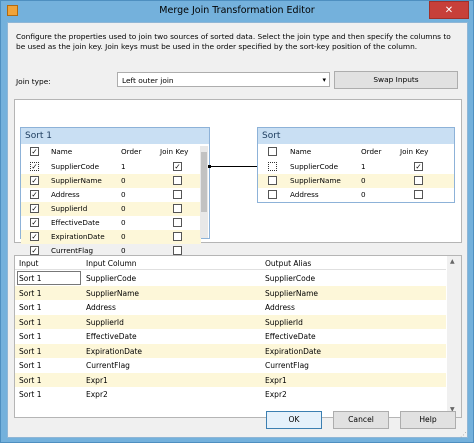 This screenshot has height=443, width=474. I want to click on column-name: Address, so click(304, 194).